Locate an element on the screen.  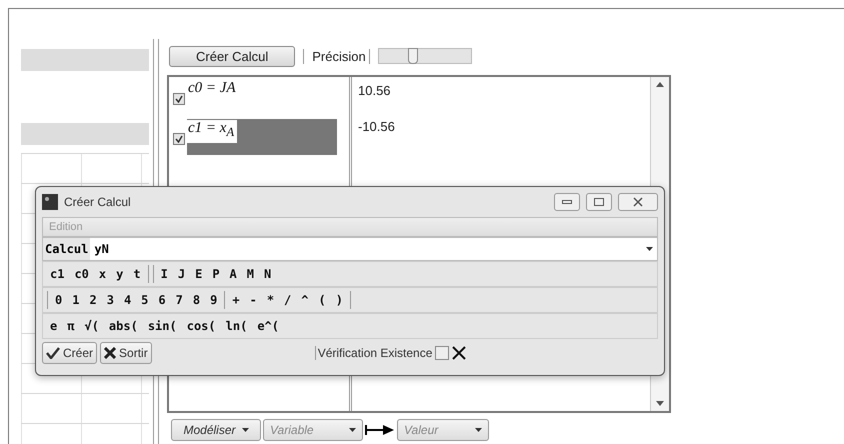
token-button: ^ is located at coordinates (305, 300).